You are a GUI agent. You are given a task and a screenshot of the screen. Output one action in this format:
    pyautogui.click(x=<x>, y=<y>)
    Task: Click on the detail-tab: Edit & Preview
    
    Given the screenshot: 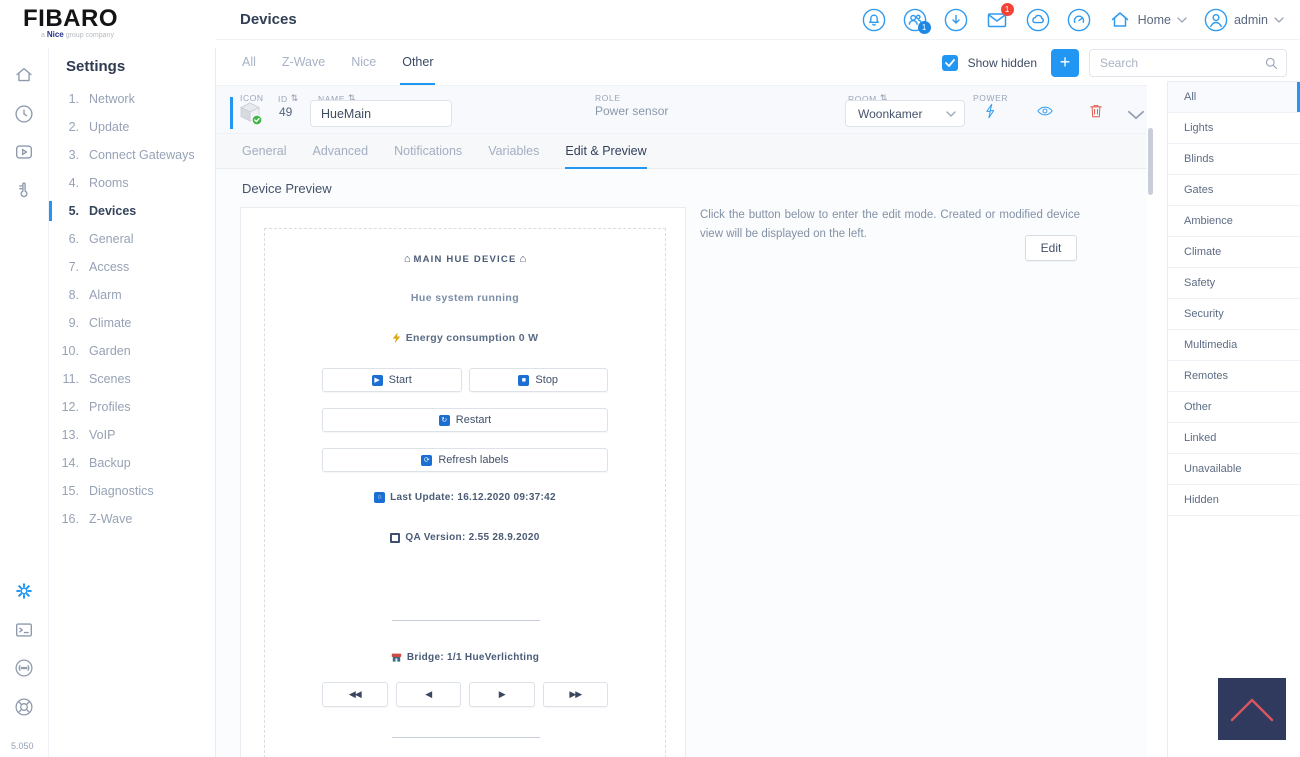 What is the action you would take?
    pyautogui.click(x=606, y=151)
    